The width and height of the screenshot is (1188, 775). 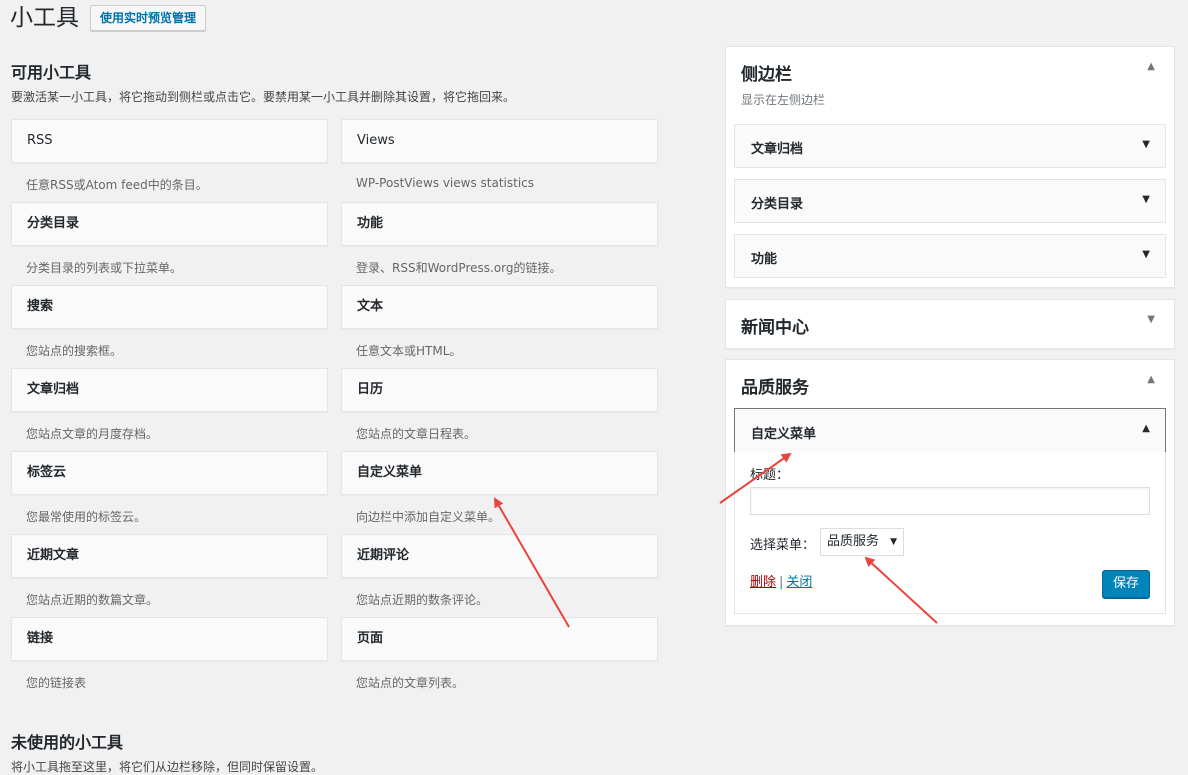 I want to click on title-input, so click(x=950, y=501).